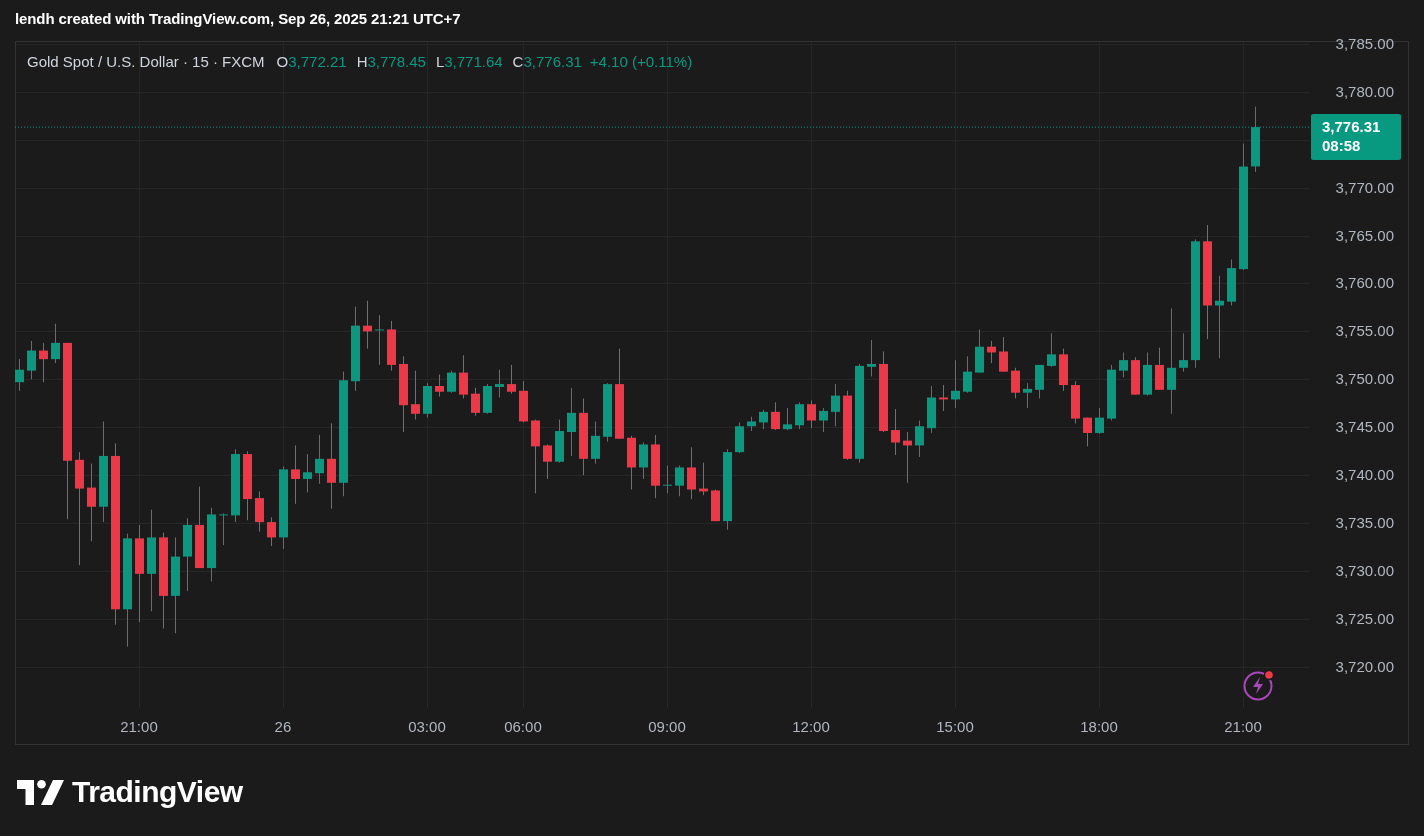 This screenshot has width=1424, height=836. I want to click on time-axis-label: 09:00, so click(667, 726).